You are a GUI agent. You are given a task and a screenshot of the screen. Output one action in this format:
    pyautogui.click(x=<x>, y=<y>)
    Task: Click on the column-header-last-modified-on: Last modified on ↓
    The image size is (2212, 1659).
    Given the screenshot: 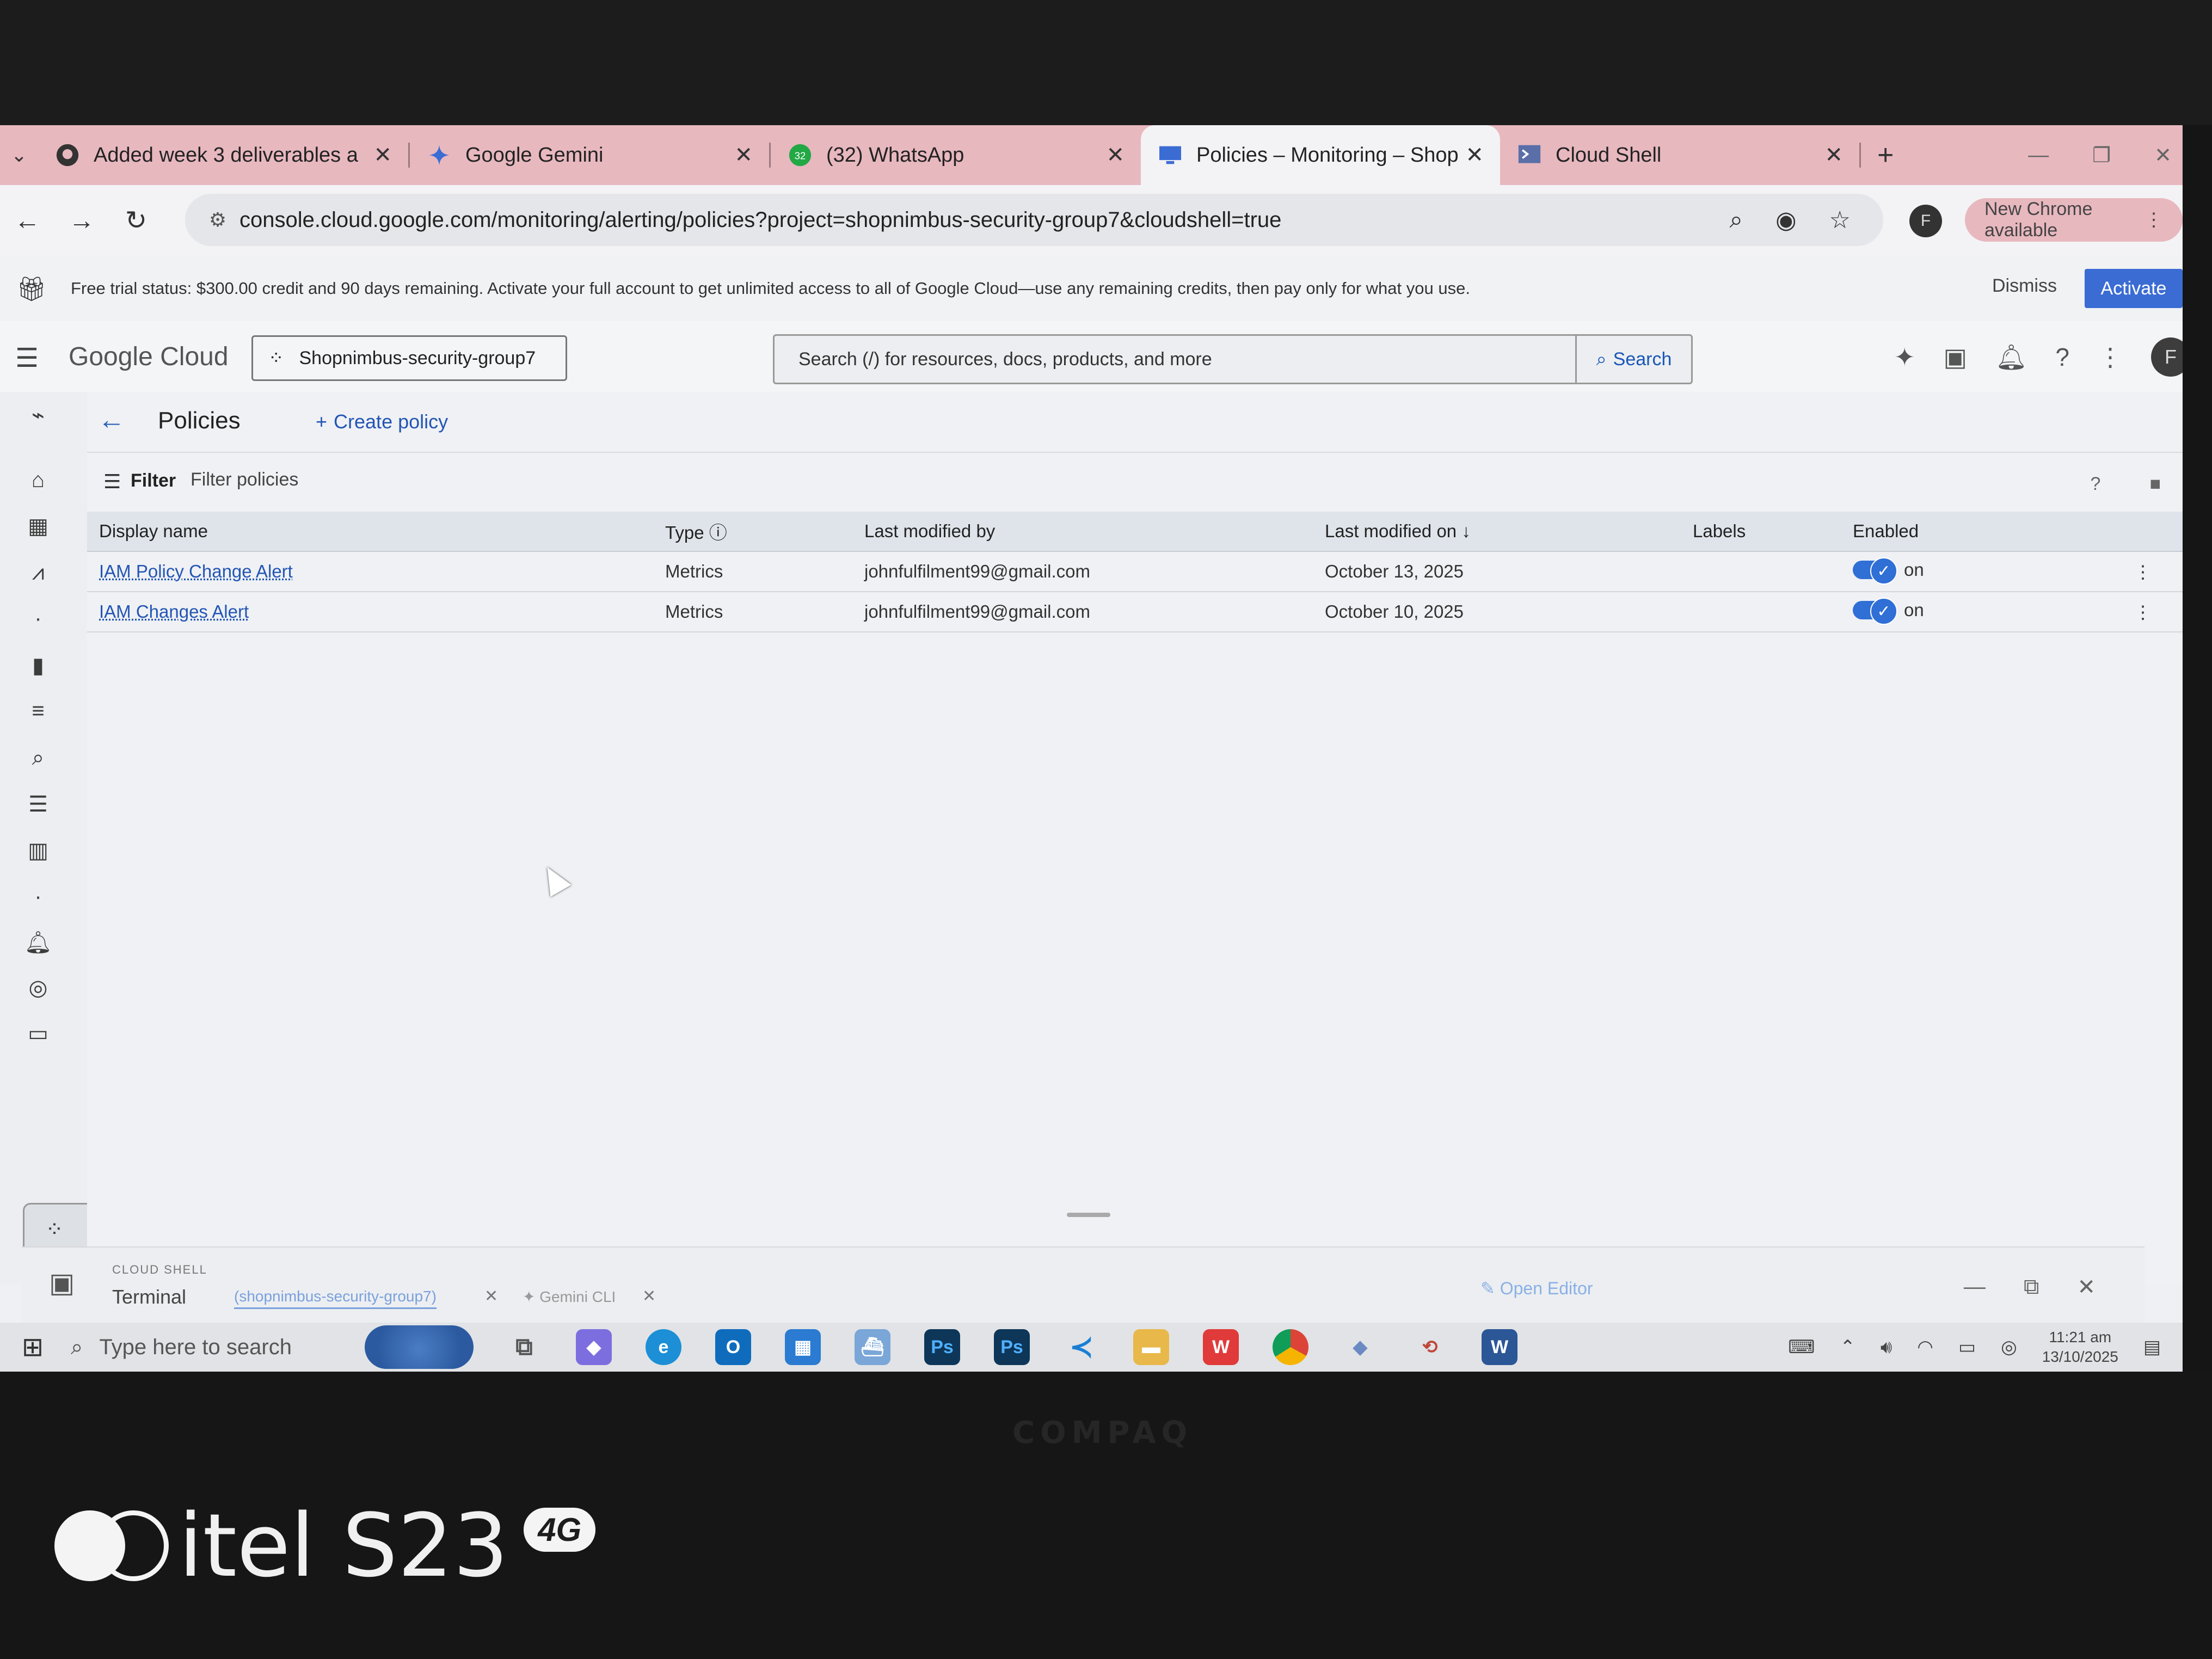 What is the action you would take?
    pyautogui.click(x=1509, y=532)
    